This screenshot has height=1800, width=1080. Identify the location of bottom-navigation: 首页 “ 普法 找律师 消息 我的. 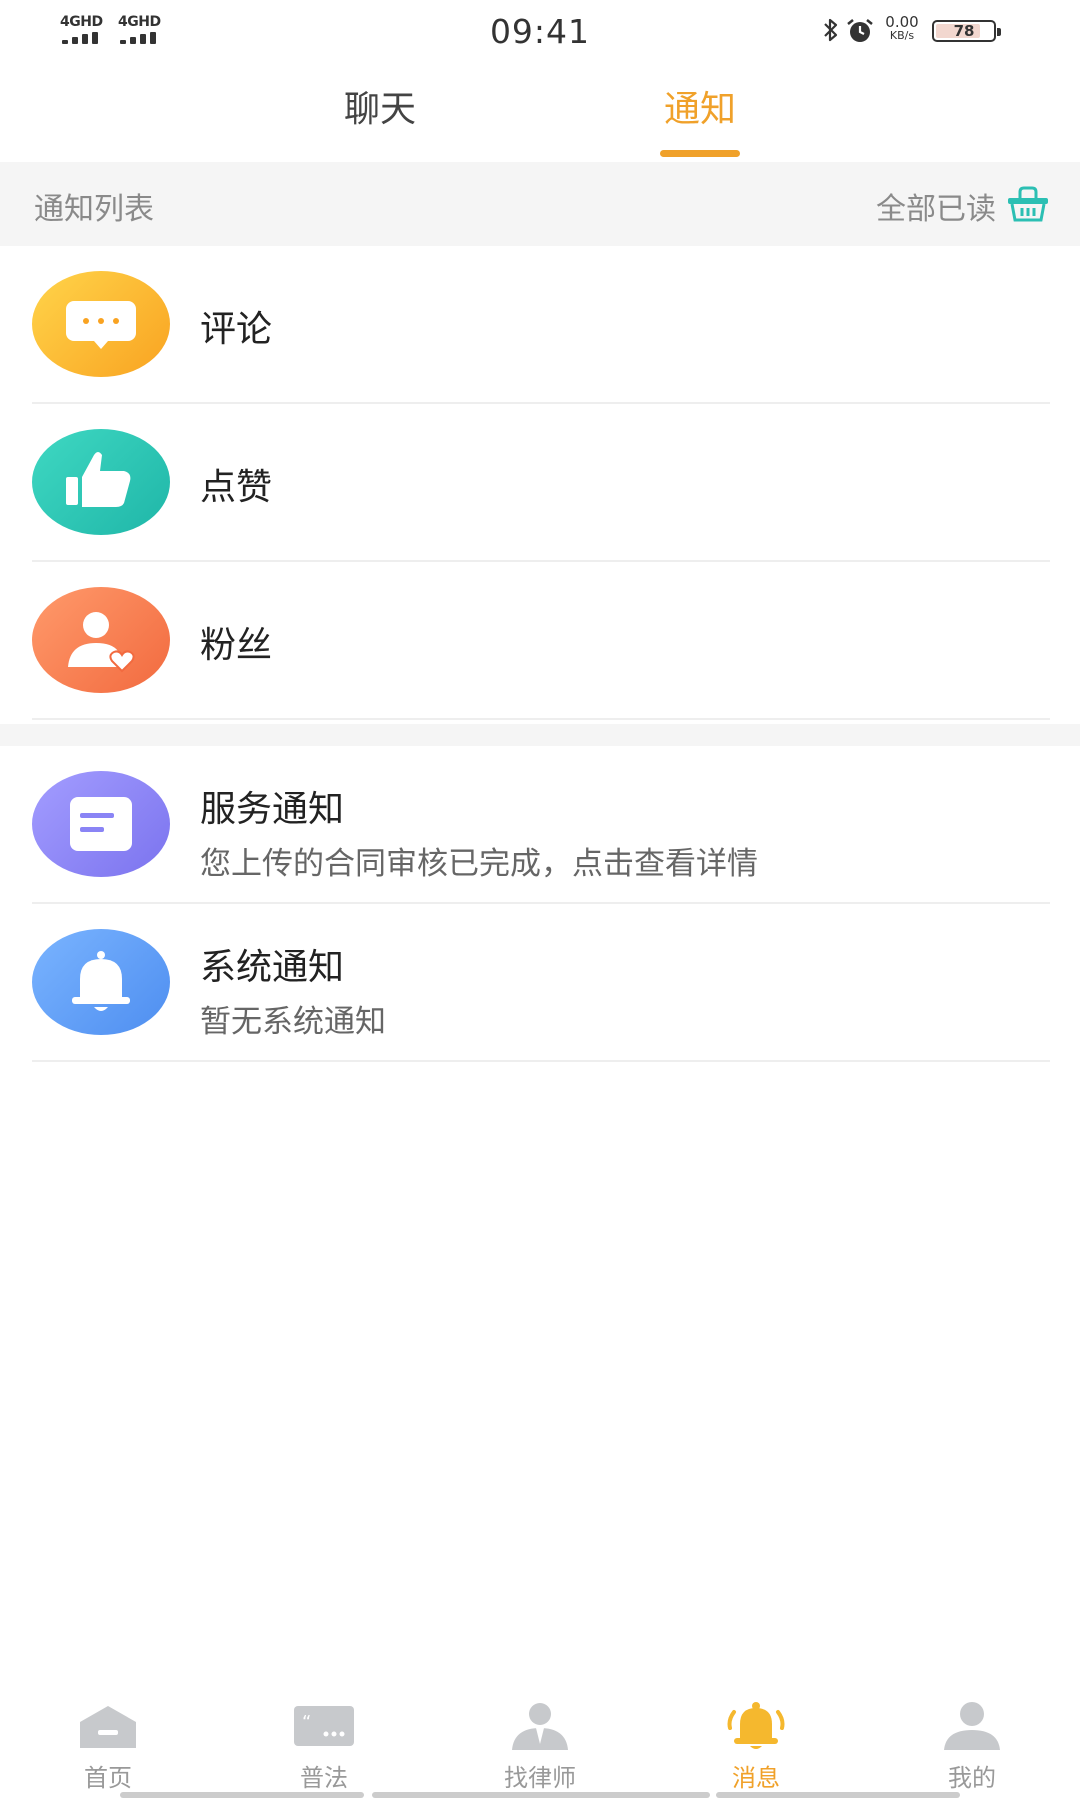
(540, 1745).